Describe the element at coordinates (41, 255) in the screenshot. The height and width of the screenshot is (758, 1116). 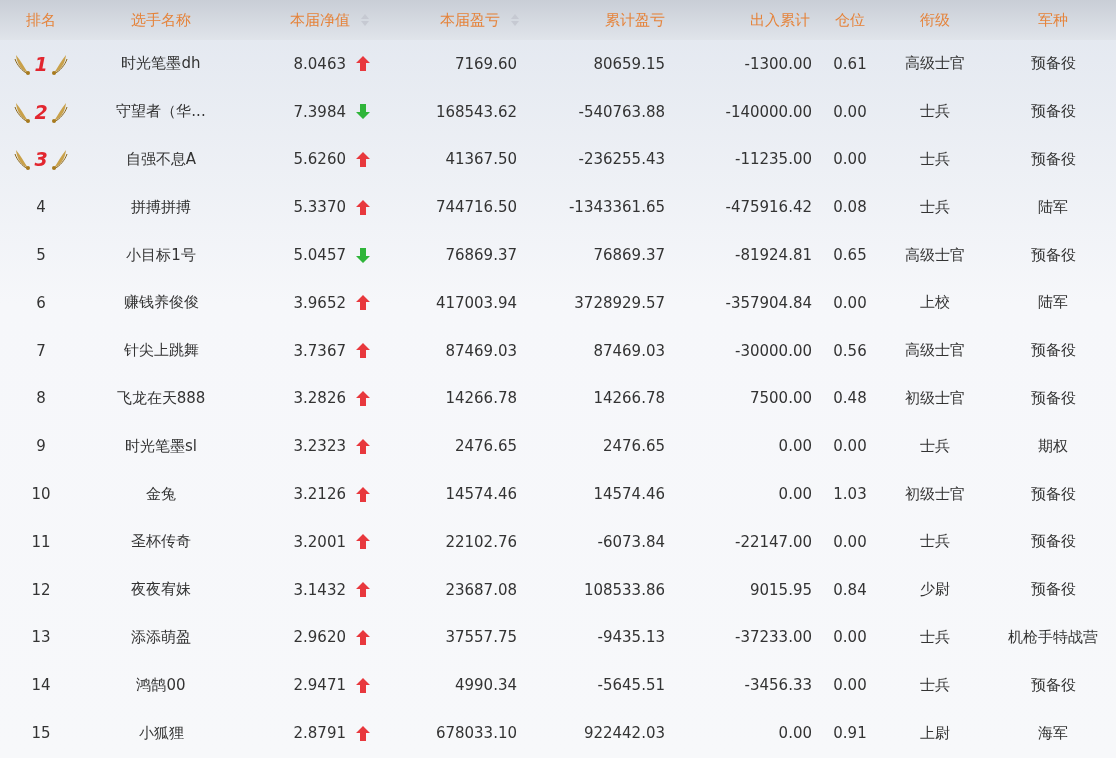
I see `rank-number: 5` at that location.